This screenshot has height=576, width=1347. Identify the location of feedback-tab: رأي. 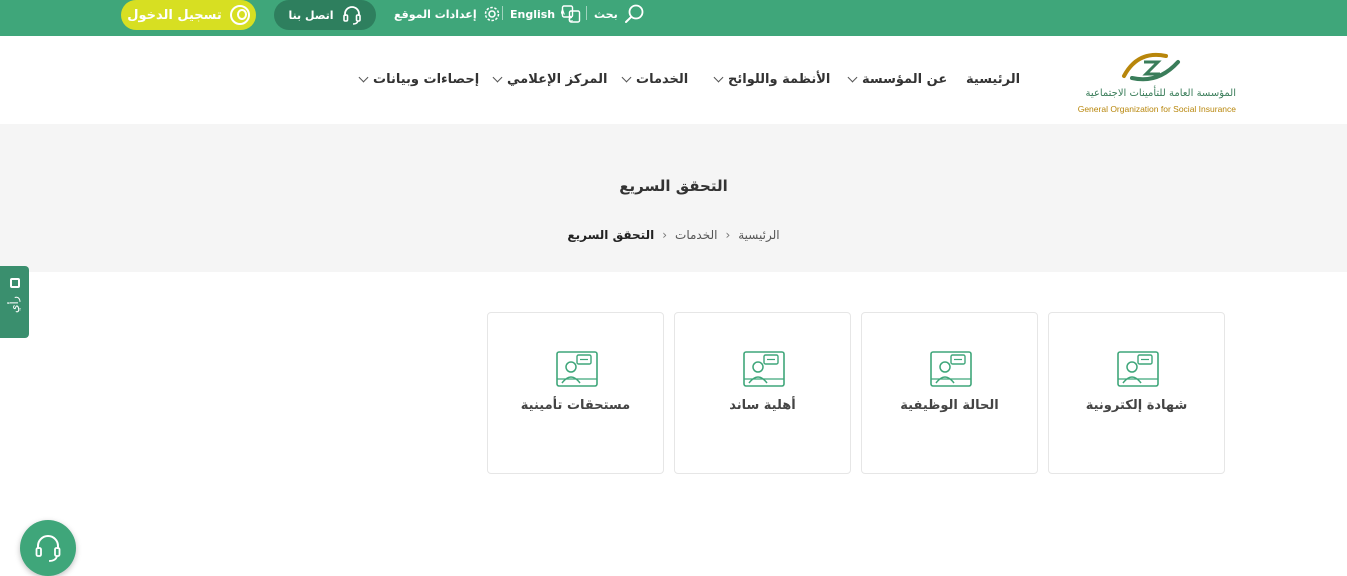
(14, 302).